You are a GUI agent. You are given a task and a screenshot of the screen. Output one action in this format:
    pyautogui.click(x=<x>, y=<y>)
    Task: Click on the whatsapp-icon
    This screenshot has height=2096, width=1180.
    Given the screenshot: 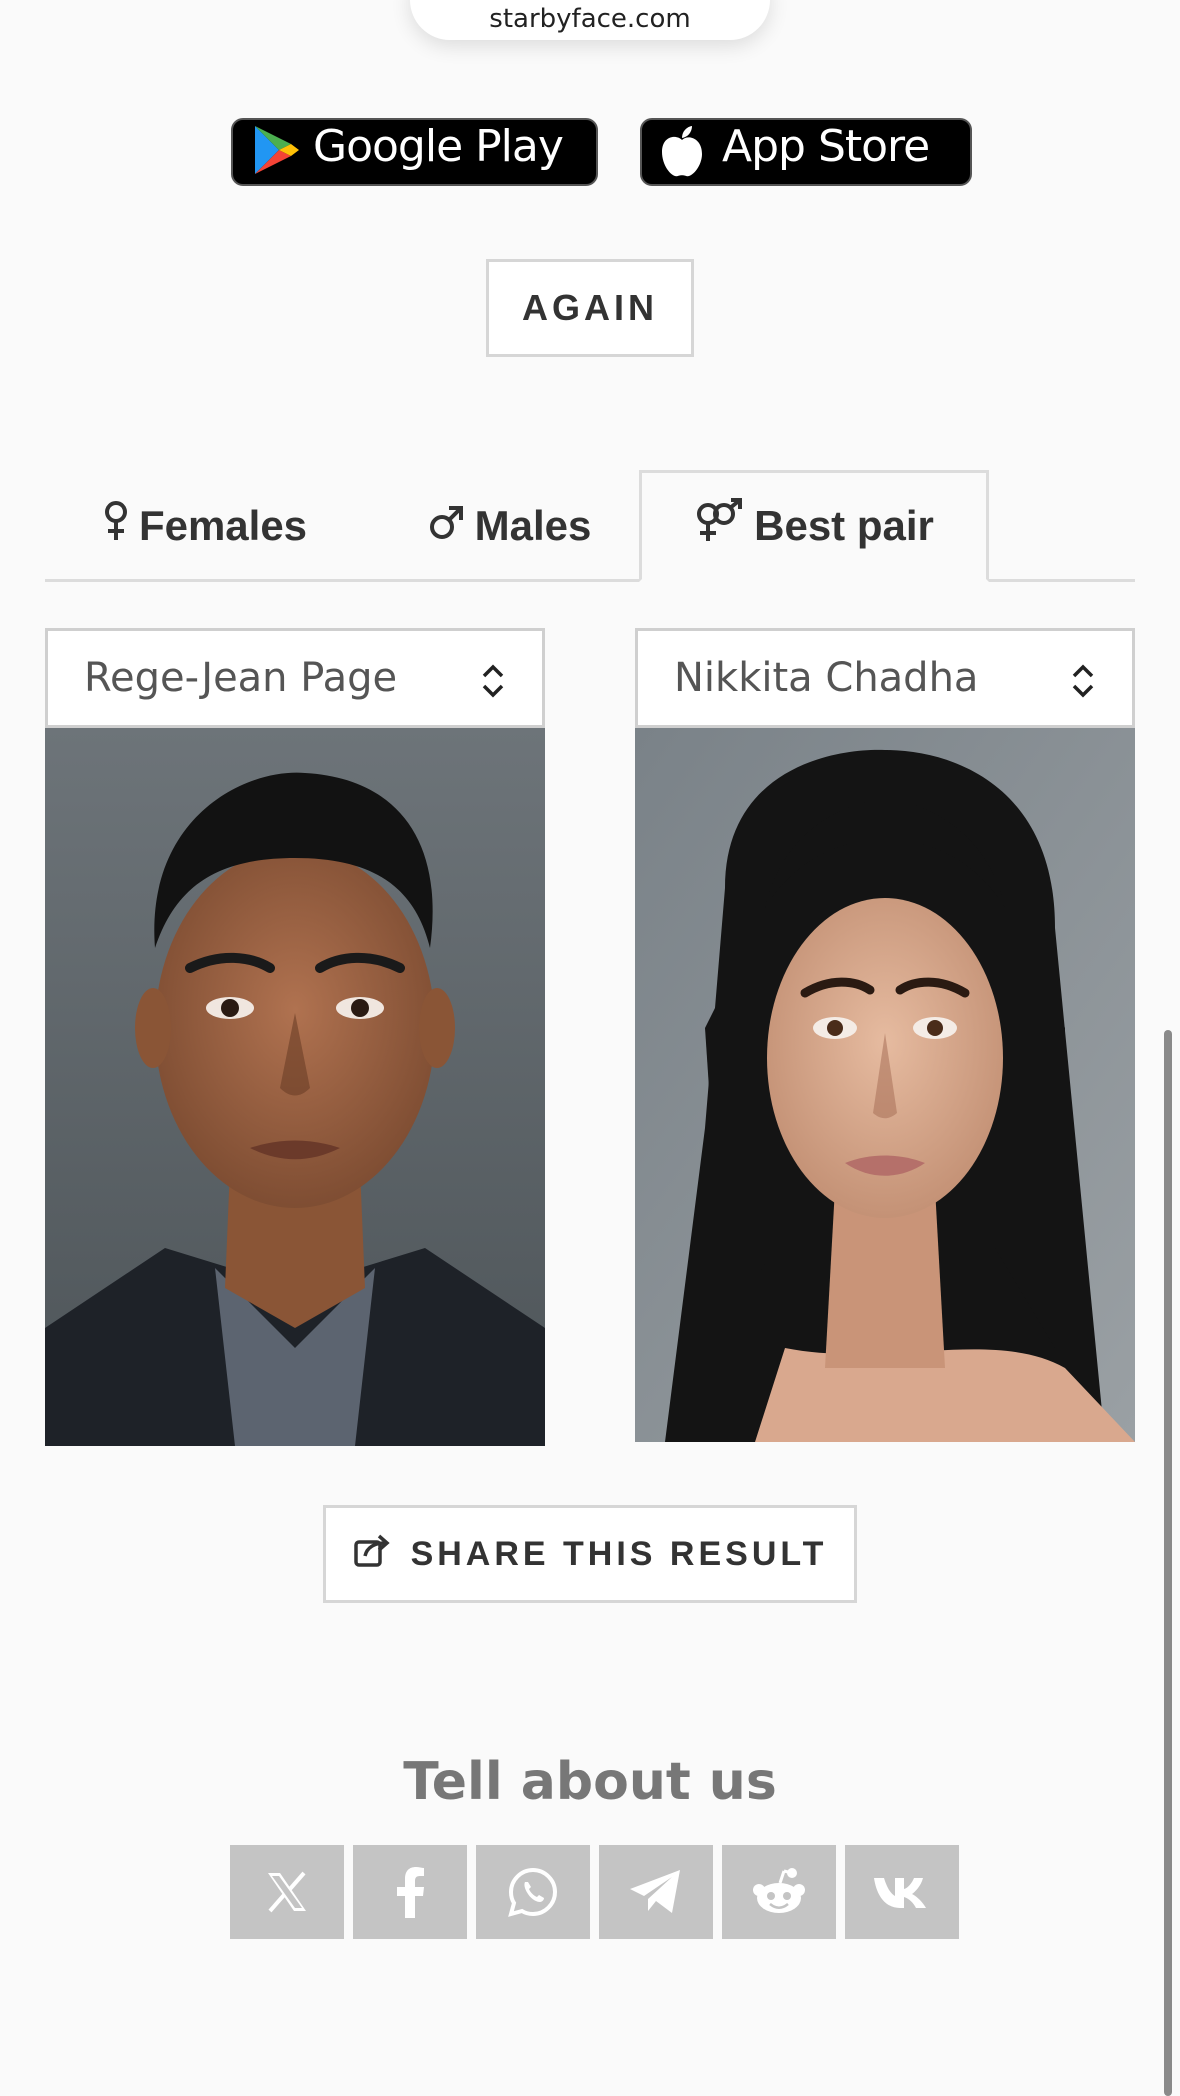 What is the action you would take?
    pyautogui.click(x=533, y=1892)
    